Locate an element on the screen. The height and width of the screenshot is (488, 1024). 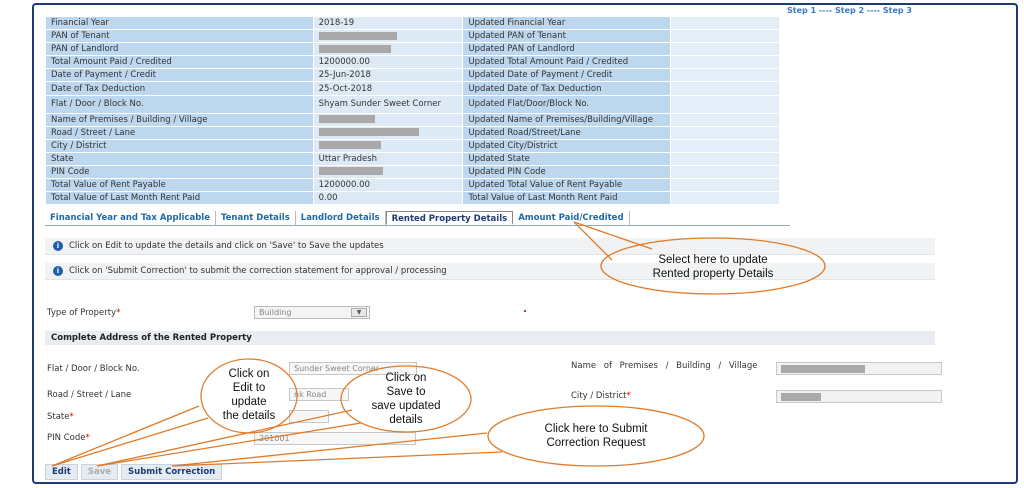
callout-text-edit: Click on Edit to update the details is located at coordinates (249, 395).